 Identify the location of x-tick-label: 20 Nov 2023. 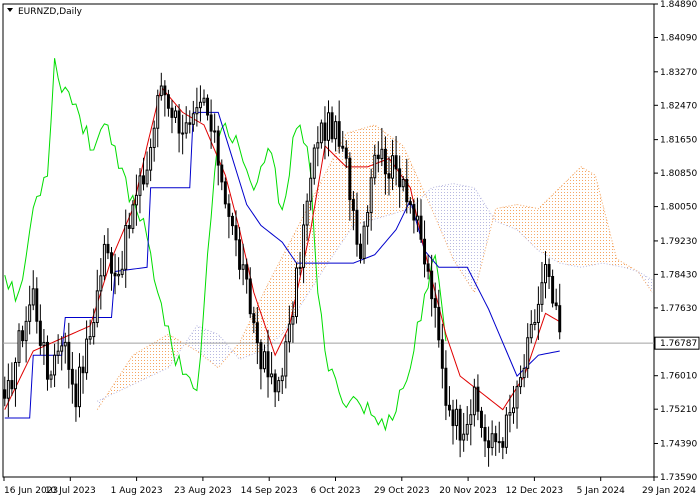
(468, 491).